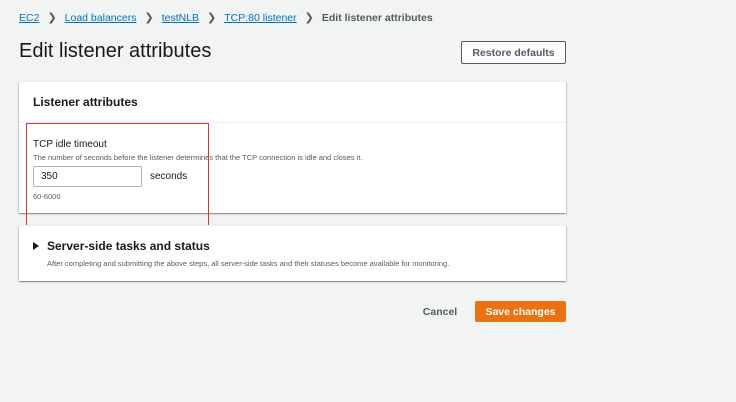  Describe the element at coordinates (377, 17) in the screenshot. I see `breadcrumb-current: Edit listener attributes` at that location.